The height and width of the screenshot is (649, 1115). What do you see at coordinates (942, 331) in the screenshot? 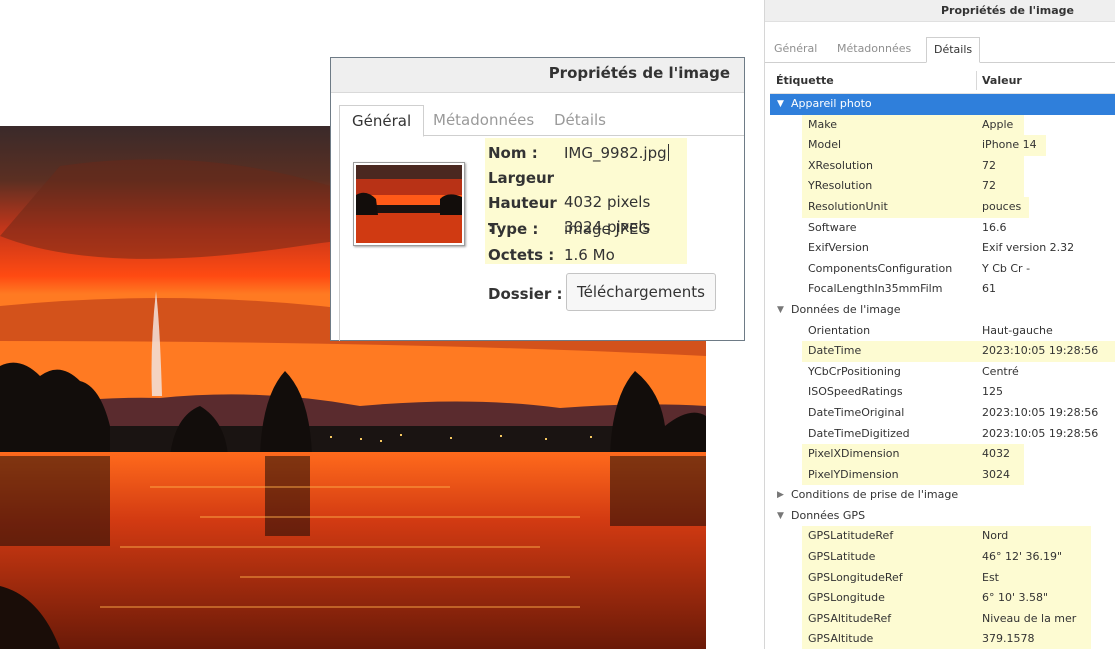
I see `tree-row: Orientation Haut-gauche` at bounding box center [942, 331].